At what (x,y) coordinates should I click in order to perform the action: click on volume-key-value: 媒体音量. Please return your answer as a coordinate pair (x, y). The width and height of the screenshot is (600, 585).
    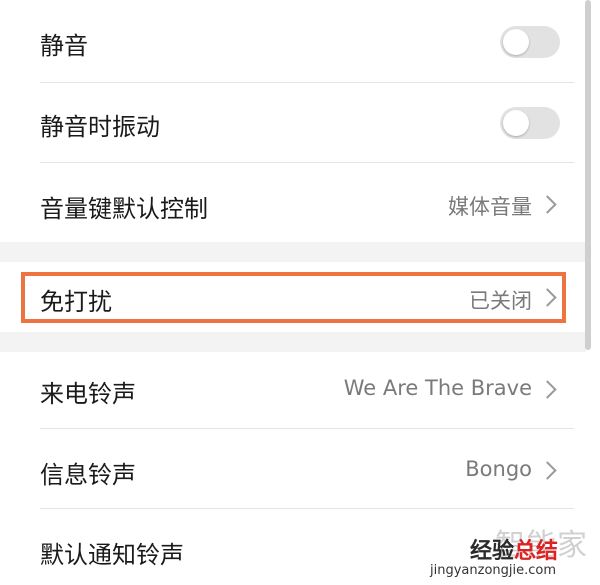
    Looking at the image, I should click on (490, 207).